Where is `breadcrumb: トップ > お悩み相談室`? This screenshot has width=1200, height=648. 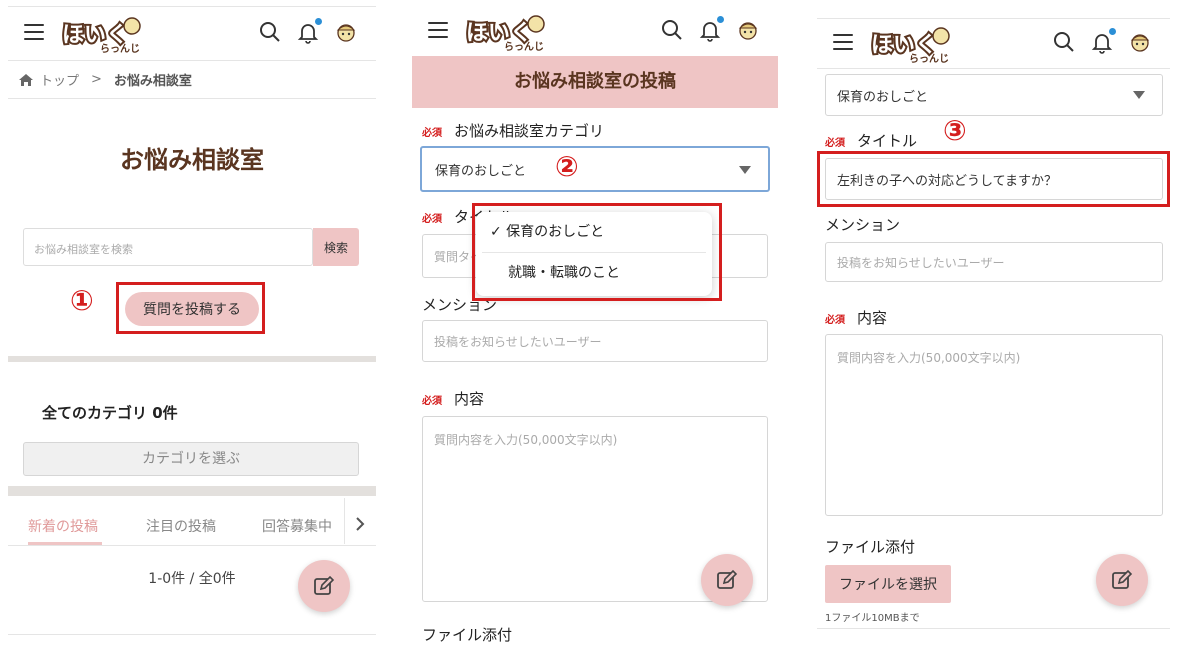 breadcrumb: トップ > お悩み相談室 is located at coordinates (105, 79).